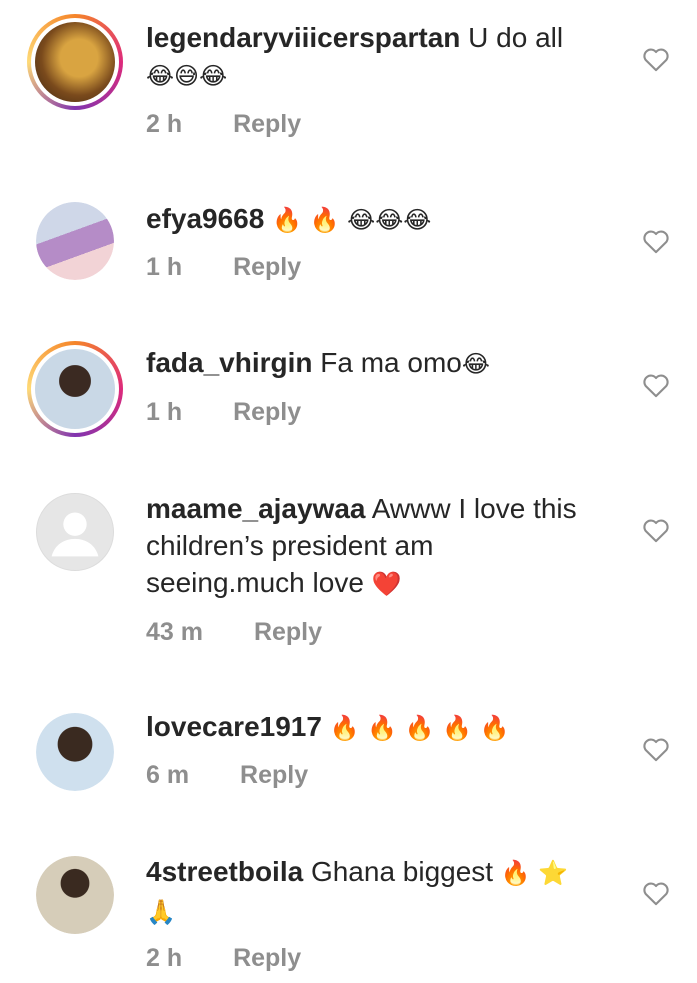 The width and height of the screenshot is (697, 983). I want to click on comment-emoji: 😂, so click(475, 364).